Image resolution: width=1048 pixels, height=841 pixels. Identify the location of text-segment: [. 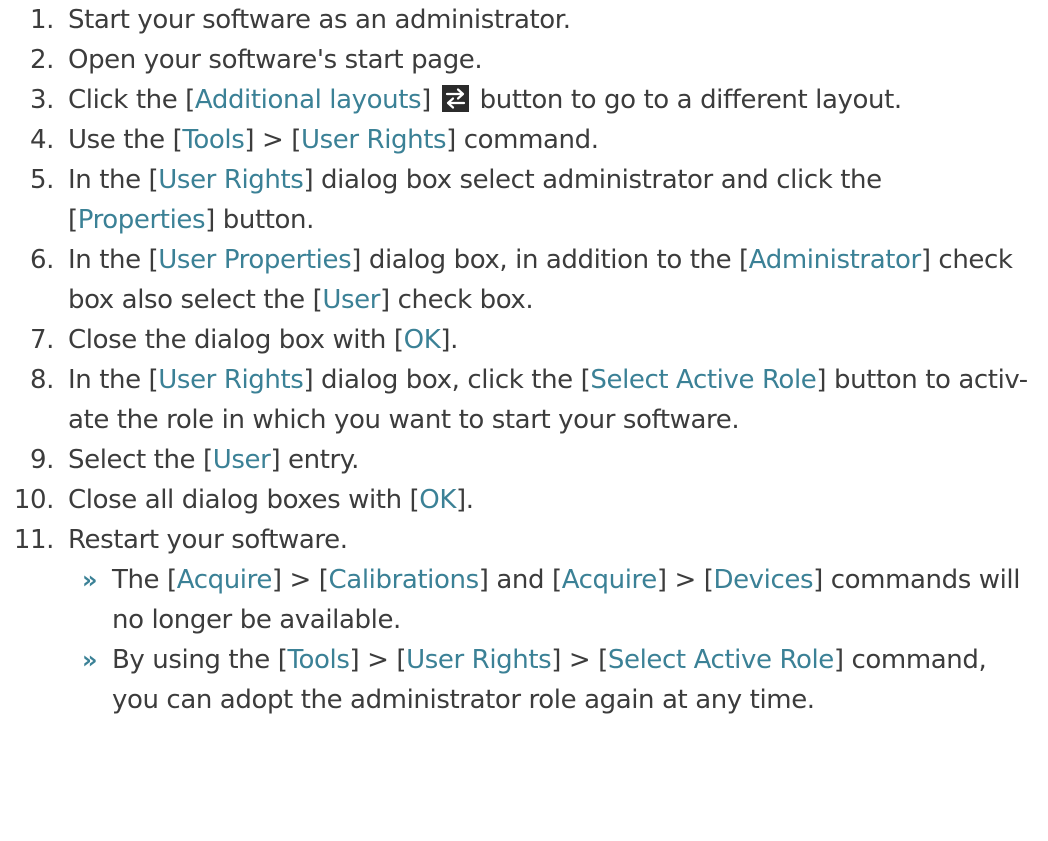
(73, 220).